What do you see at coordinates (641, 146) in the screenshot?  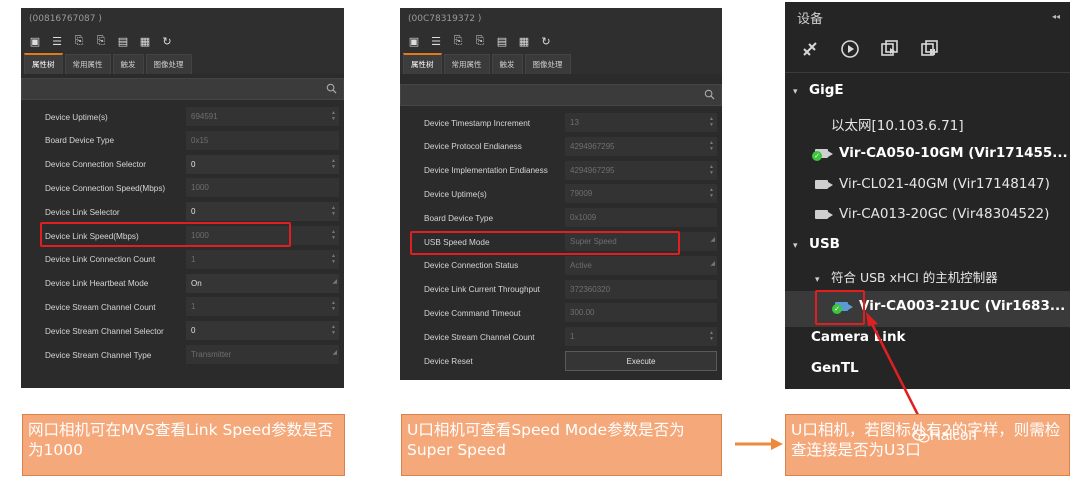 I see `property-value: 4294967295 ▲ ▼` at bounding box center [641, 146].